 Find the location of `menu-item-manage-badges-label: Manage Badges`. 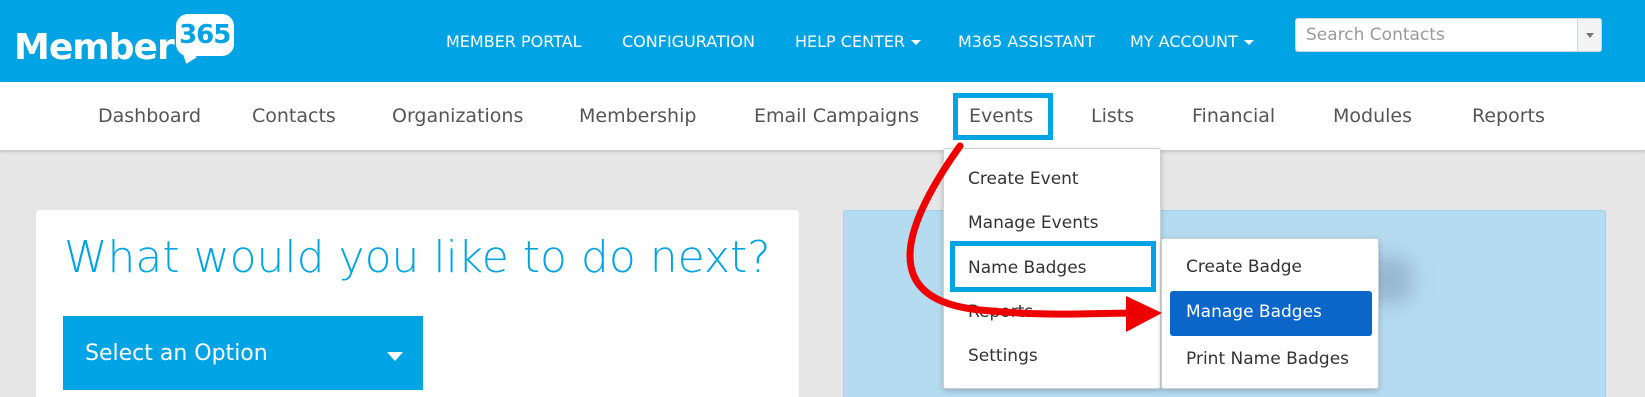

menu-item-manage-badges-label: Manage Badges is located at coordinates (1254, 312).